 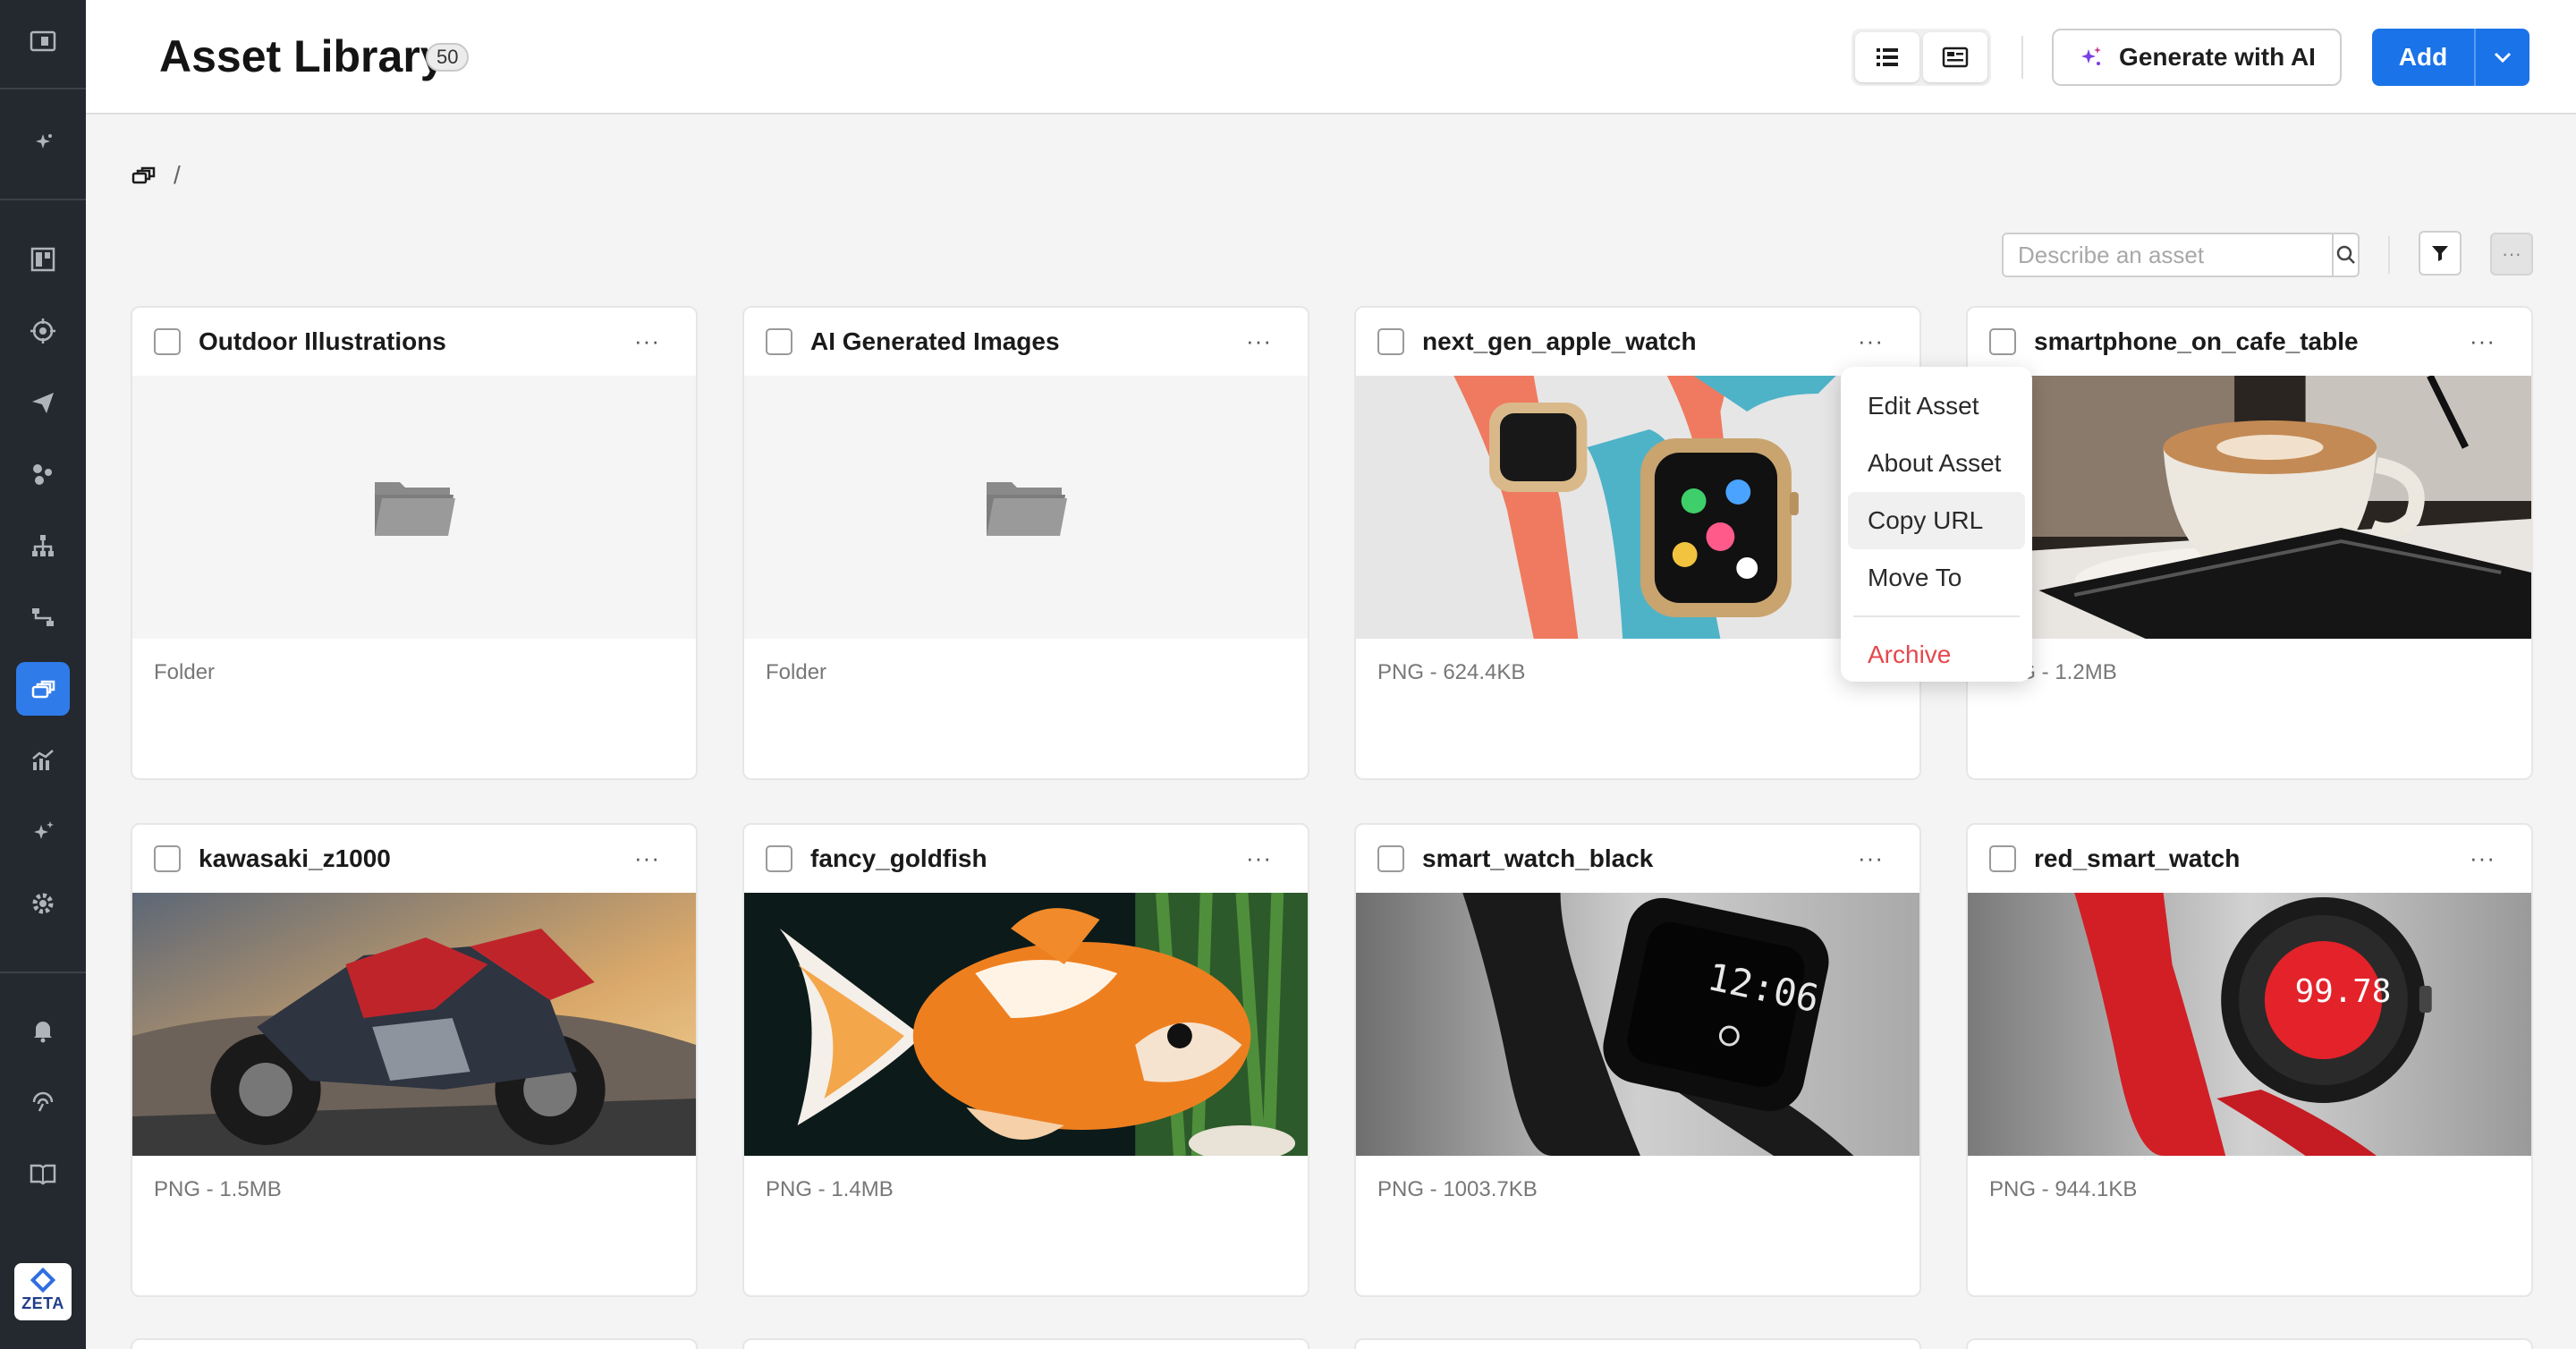 I want to click on card-header: smartphone_on_cafe_table ···, so click(x=2249, y=342).